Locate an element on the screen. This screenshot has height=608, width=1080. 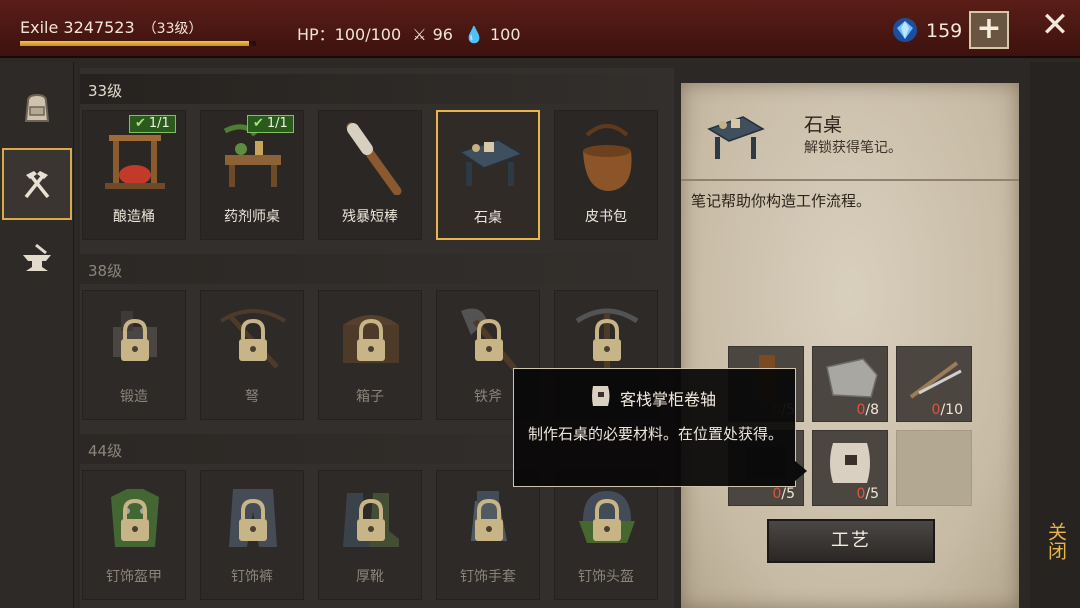
recipe-name: 钉饰盔甲 is located at coordinates (134, 577).